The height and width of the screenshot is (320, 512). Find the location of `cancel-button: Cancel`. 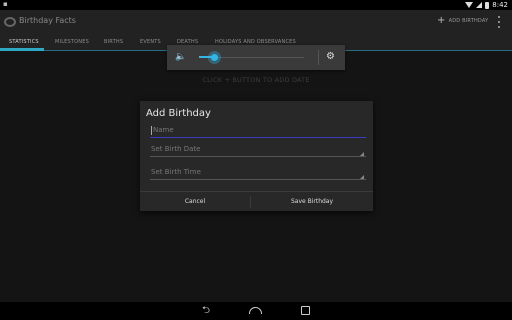

cancel-button: Cancel is located at coordinates (195, 201).